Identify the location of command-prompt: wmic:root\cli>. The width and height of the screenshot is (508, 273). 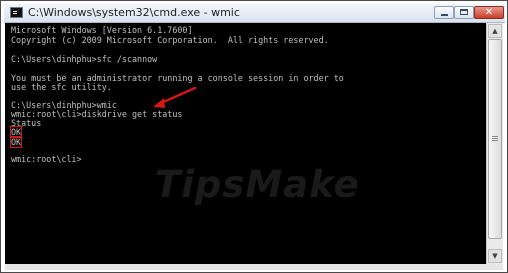
(46, 159).